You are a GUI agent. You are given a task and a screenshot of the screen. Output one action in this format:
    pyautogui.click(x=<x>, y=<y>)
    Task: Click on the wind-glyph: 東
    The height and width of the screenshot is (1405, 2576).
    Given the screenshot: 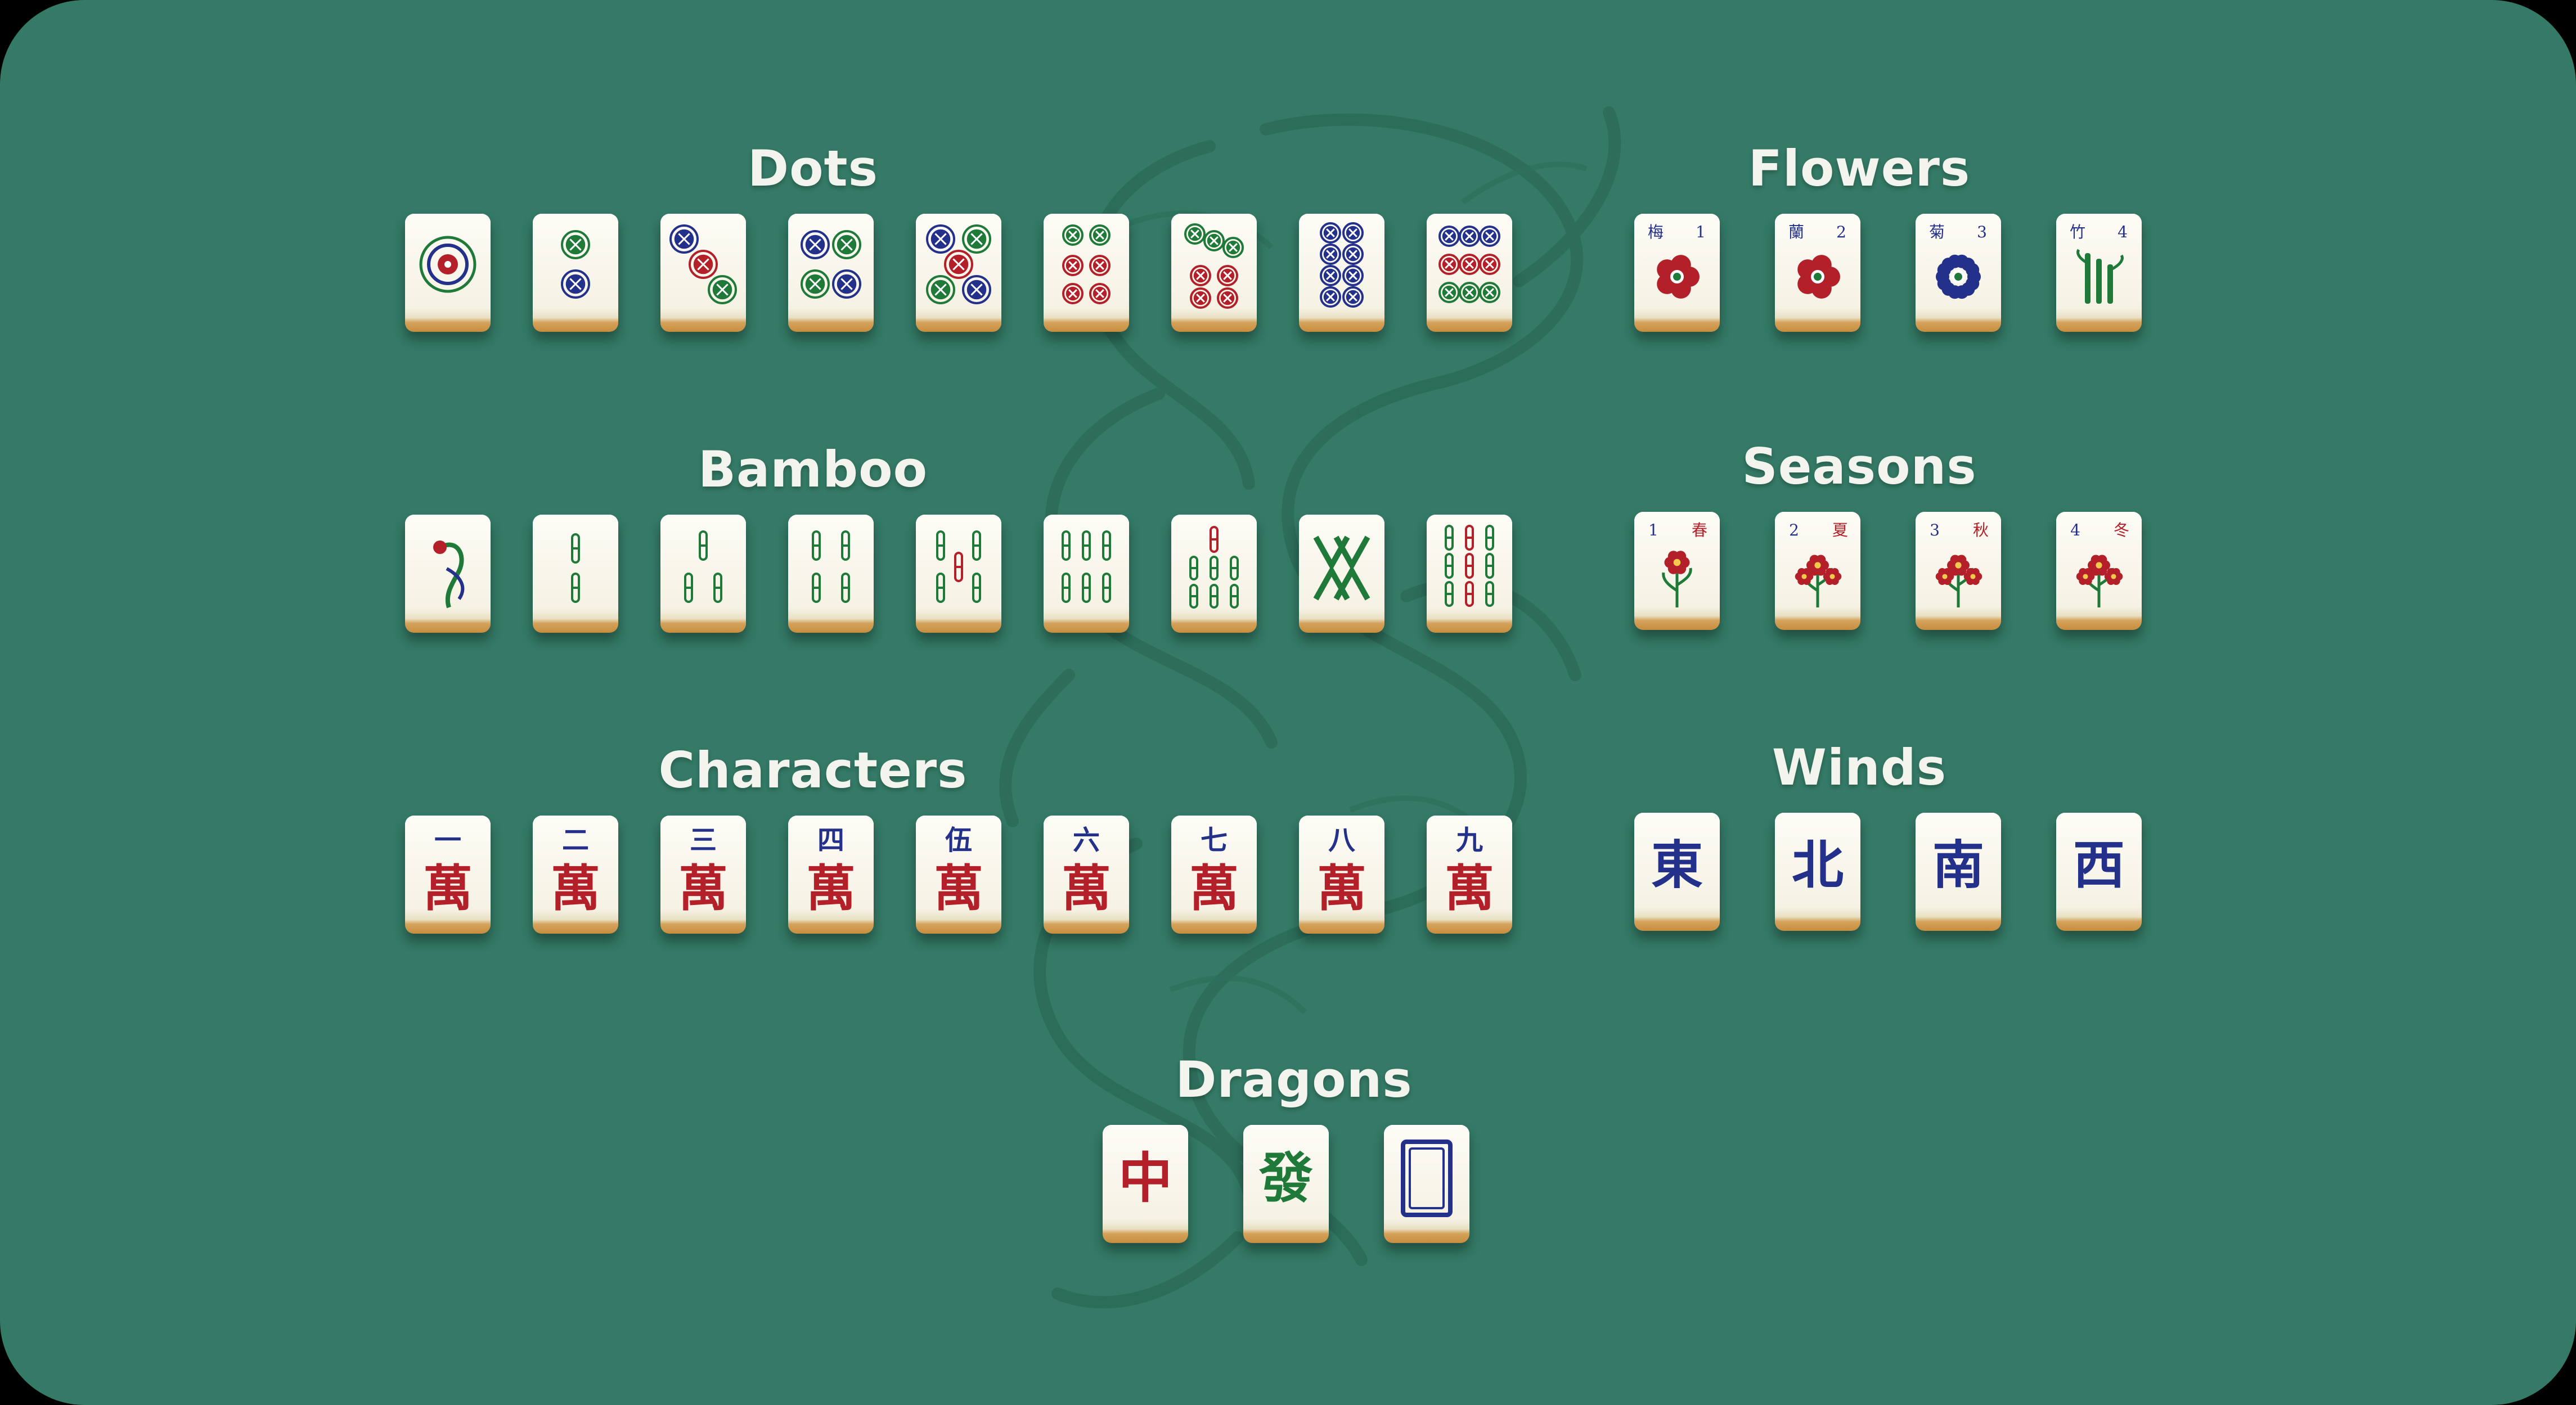 What is the action you would take?
    pyautogui.click(x=1677, y=865)
    